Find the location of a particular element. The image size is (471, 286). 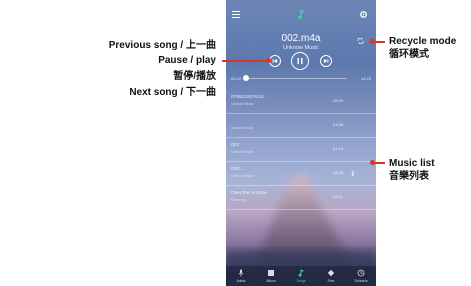

menu-icon is located at coordinates (236, 14).